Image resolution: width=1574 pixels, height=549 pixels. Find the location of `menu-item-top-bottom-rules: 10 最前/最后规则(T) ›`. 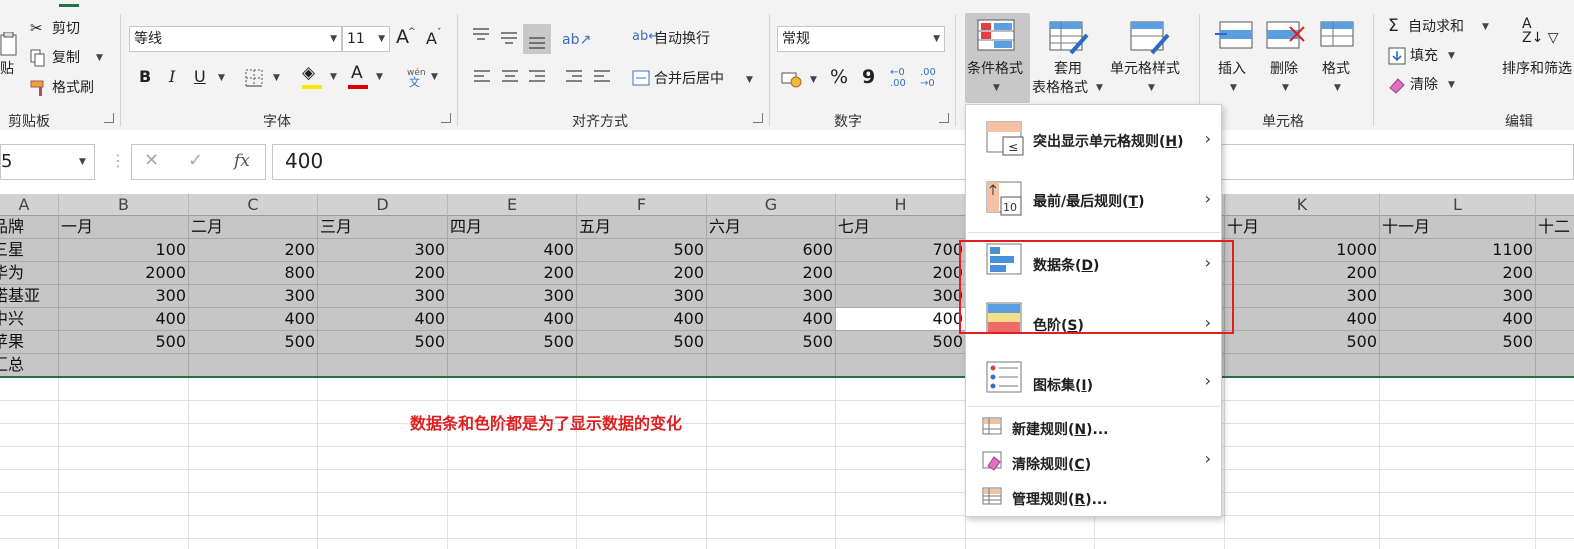

menu-item-top-bottom-rules: 10 最前/最后规则(T) › is located at coordinates (1093, 202).